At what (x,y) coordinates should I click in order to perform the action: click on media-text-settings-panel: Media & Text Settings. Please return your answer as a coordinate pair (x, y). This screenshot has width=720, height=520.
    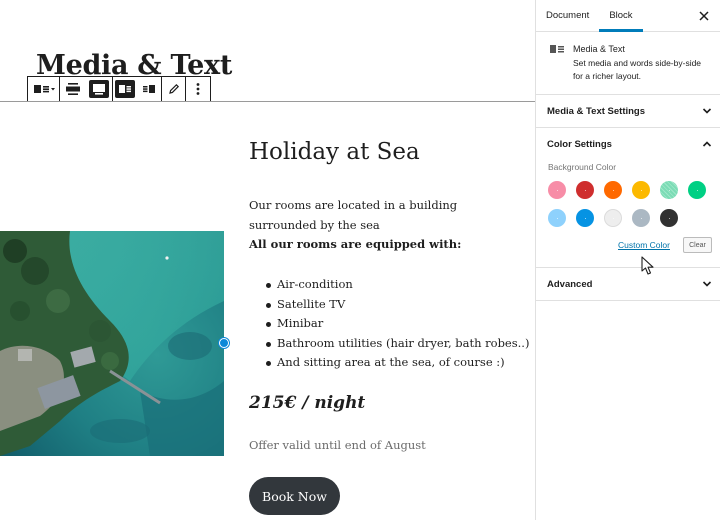
    Looking at the image, I should click on (628, 111).